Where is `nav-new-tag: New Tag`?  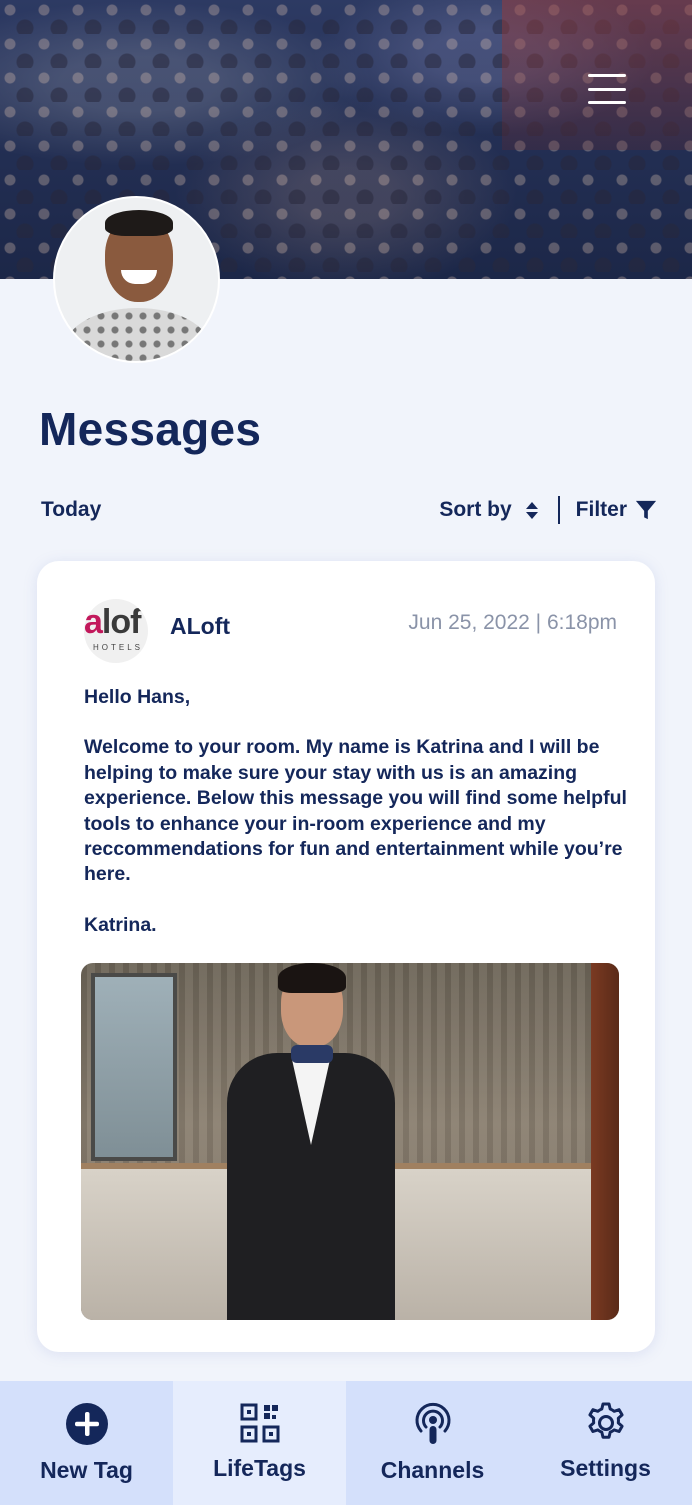 nav-new-tag: New Tag is located at coordinates (86, 1443).